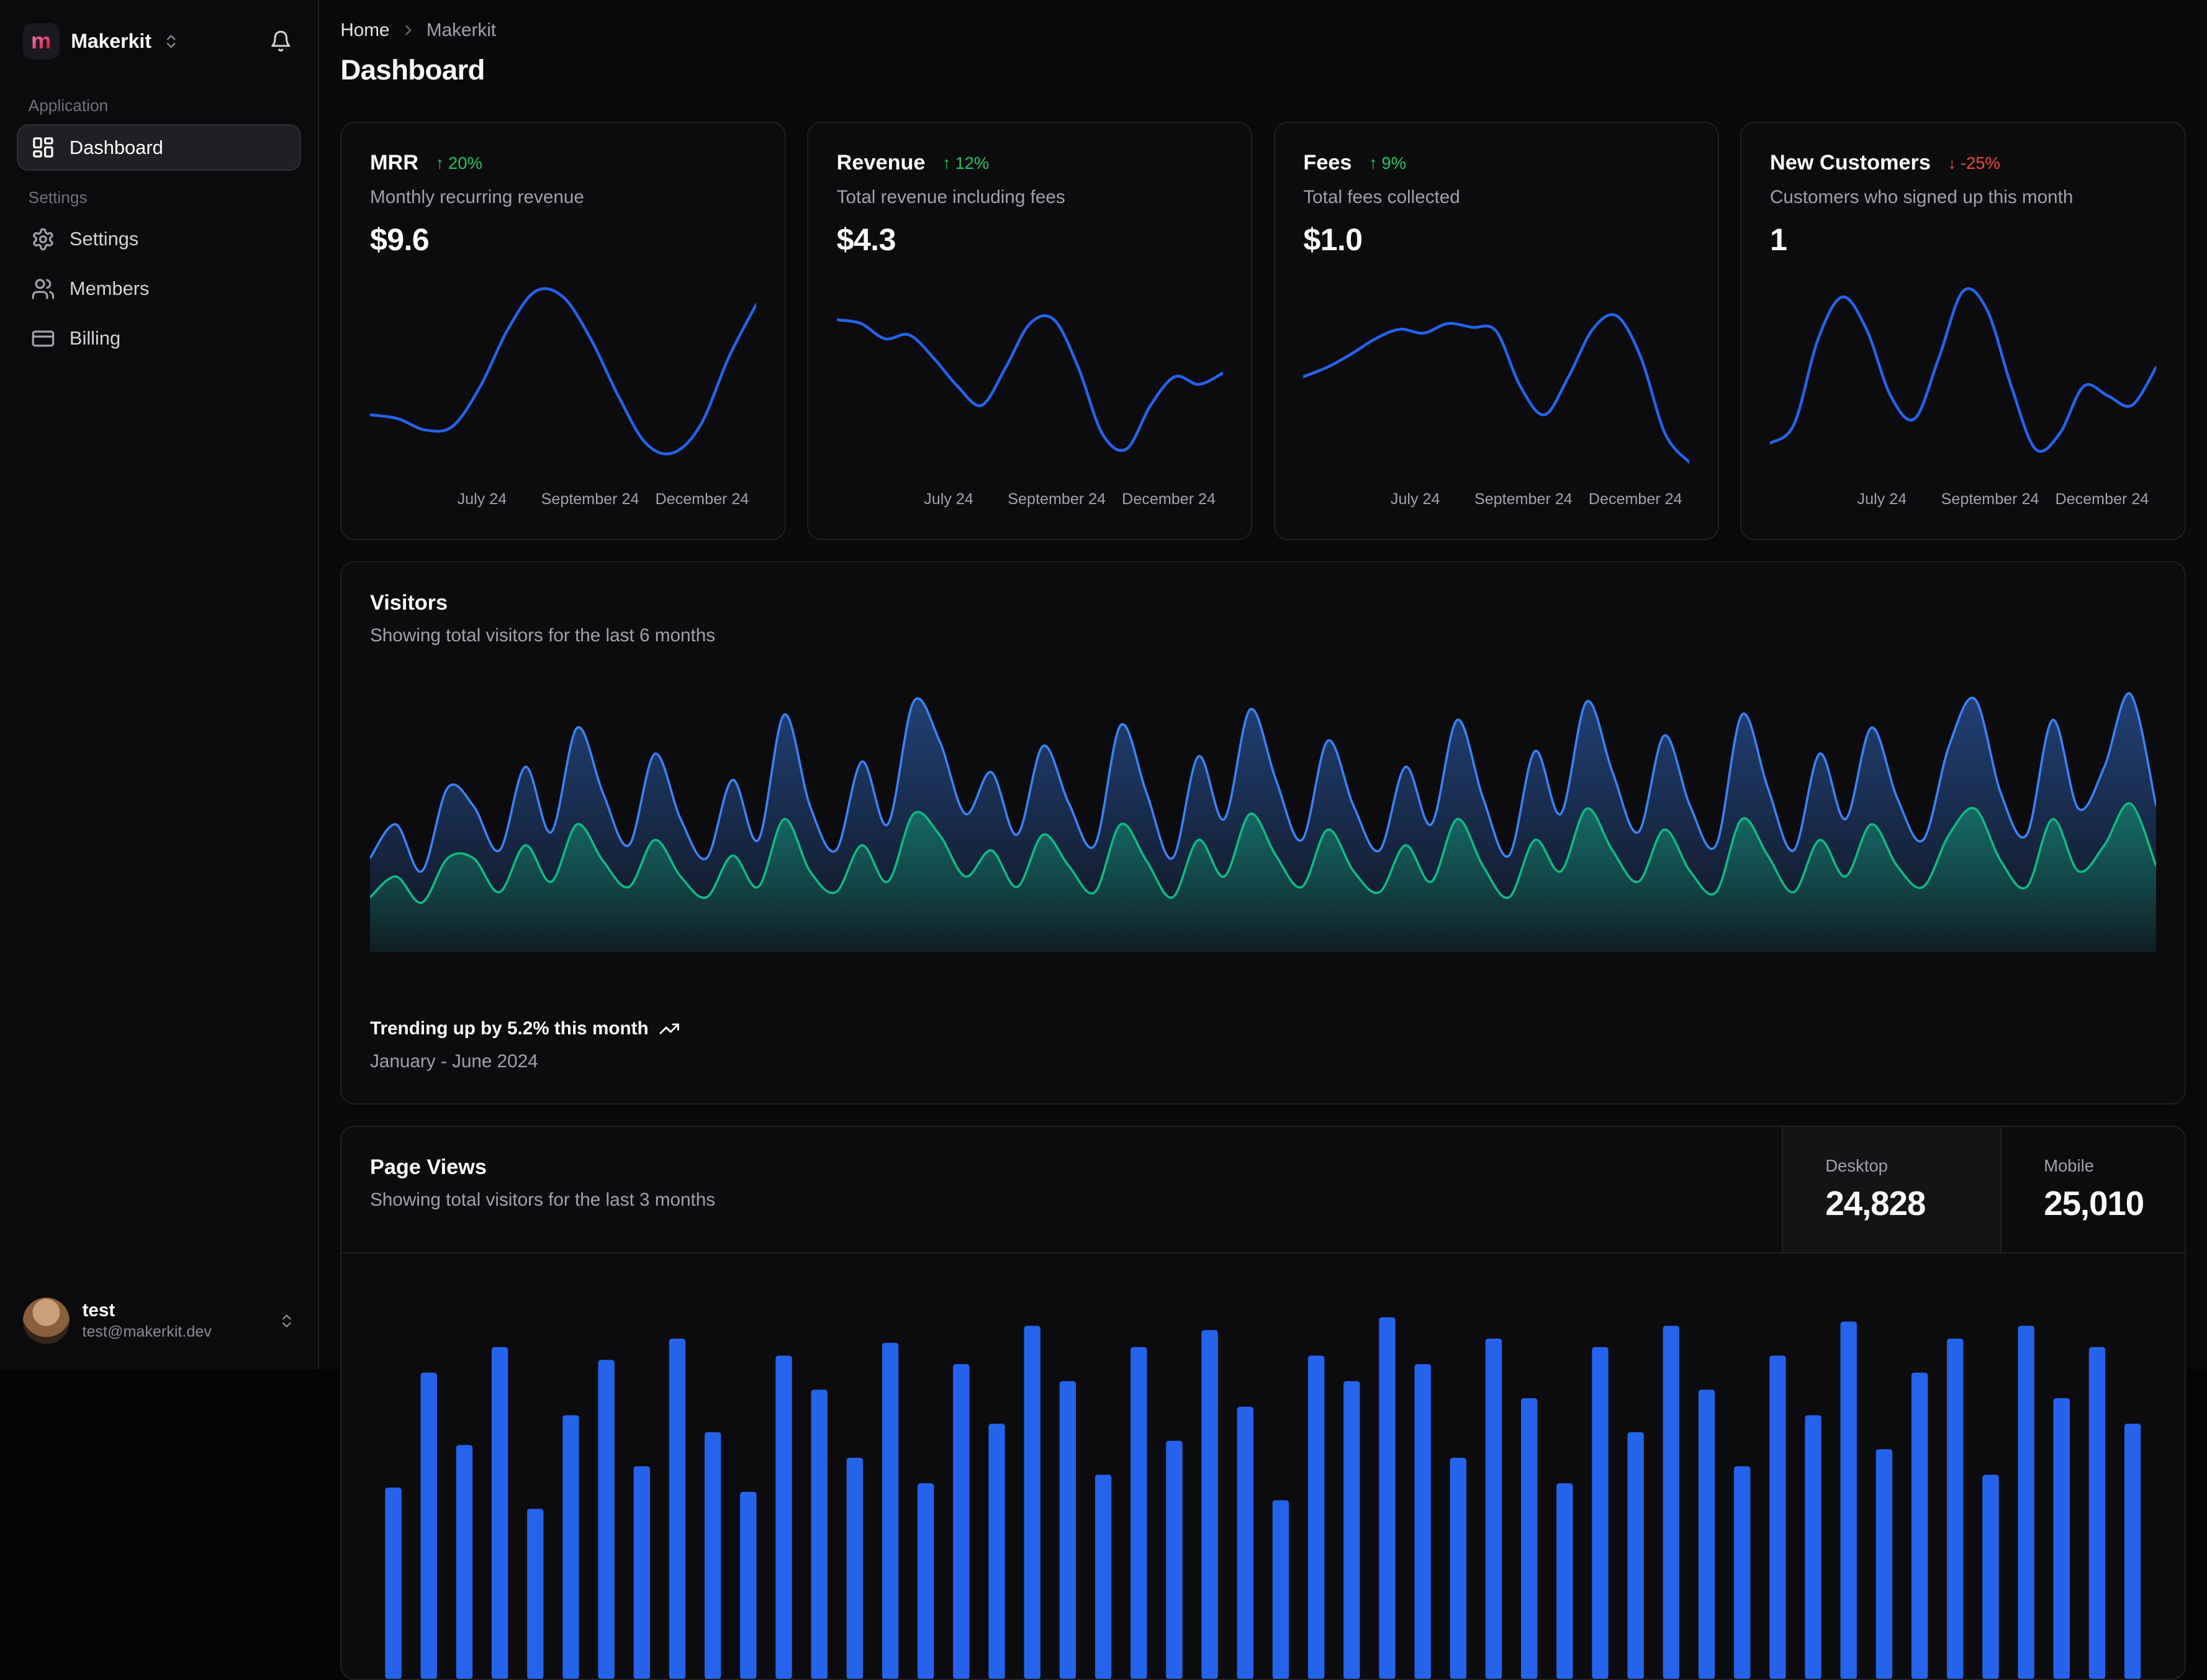  I want to click on user-name: test, so click(98, 1310).